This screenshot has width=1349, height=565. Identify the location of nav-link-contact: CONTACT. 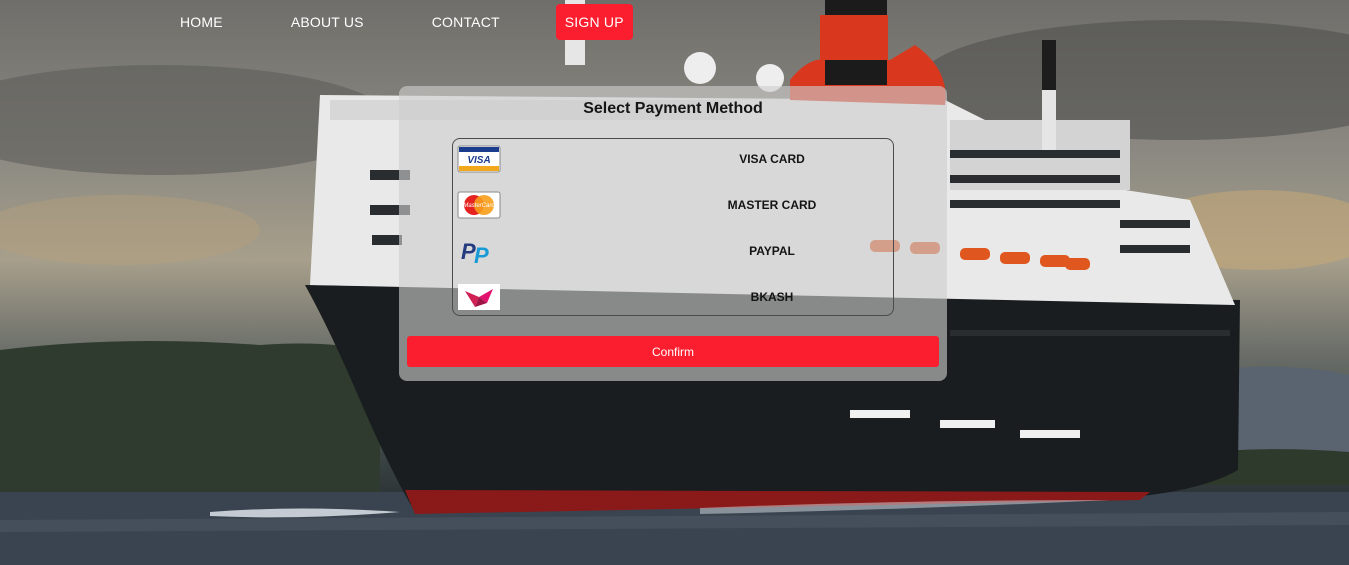
(466, 22).